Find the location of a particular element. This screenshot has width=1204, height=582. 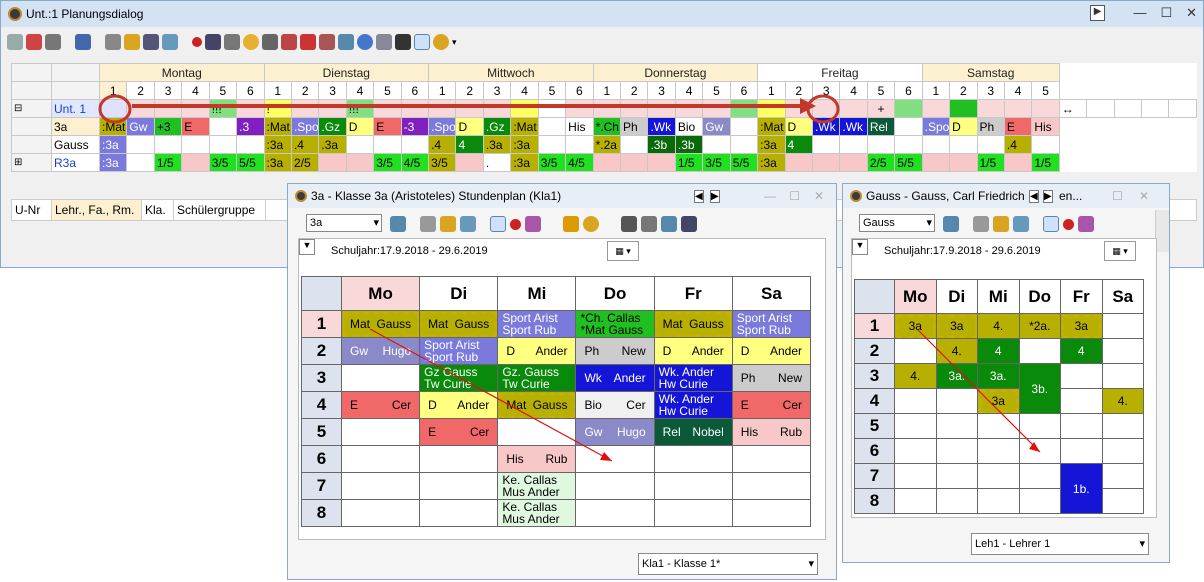

teacher-move-arrowhead is located at coordinates (1034, 447).